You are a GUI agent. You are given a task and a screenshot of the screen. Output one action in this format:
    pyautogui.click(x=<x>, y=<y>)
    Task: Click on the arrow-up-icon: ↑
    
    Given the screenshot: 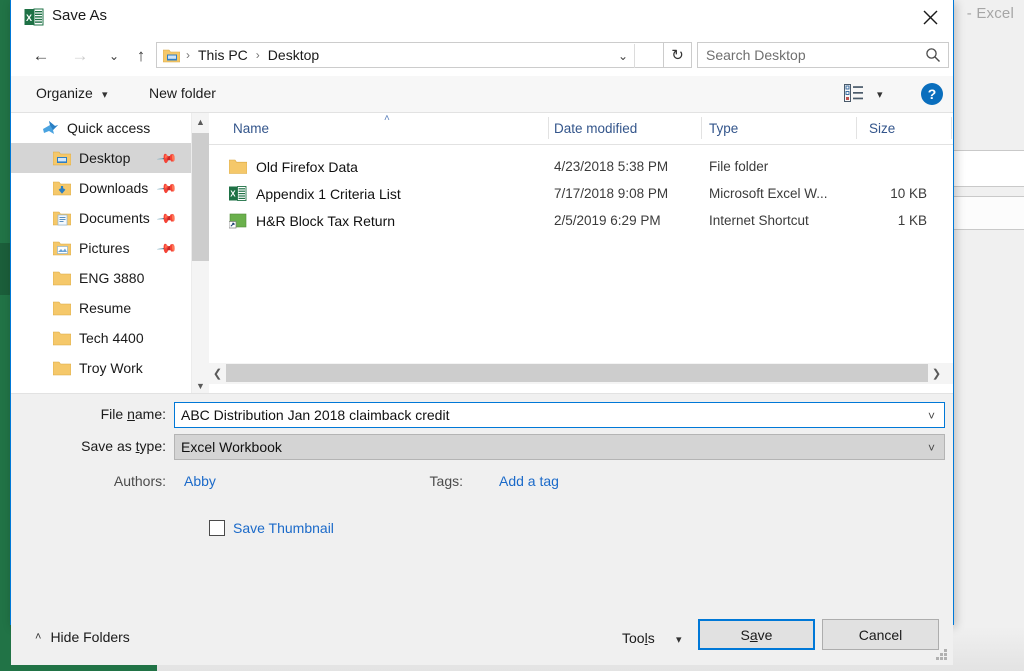 What is the action you would take?
    pyautogui.click(x=141, y=56)
    